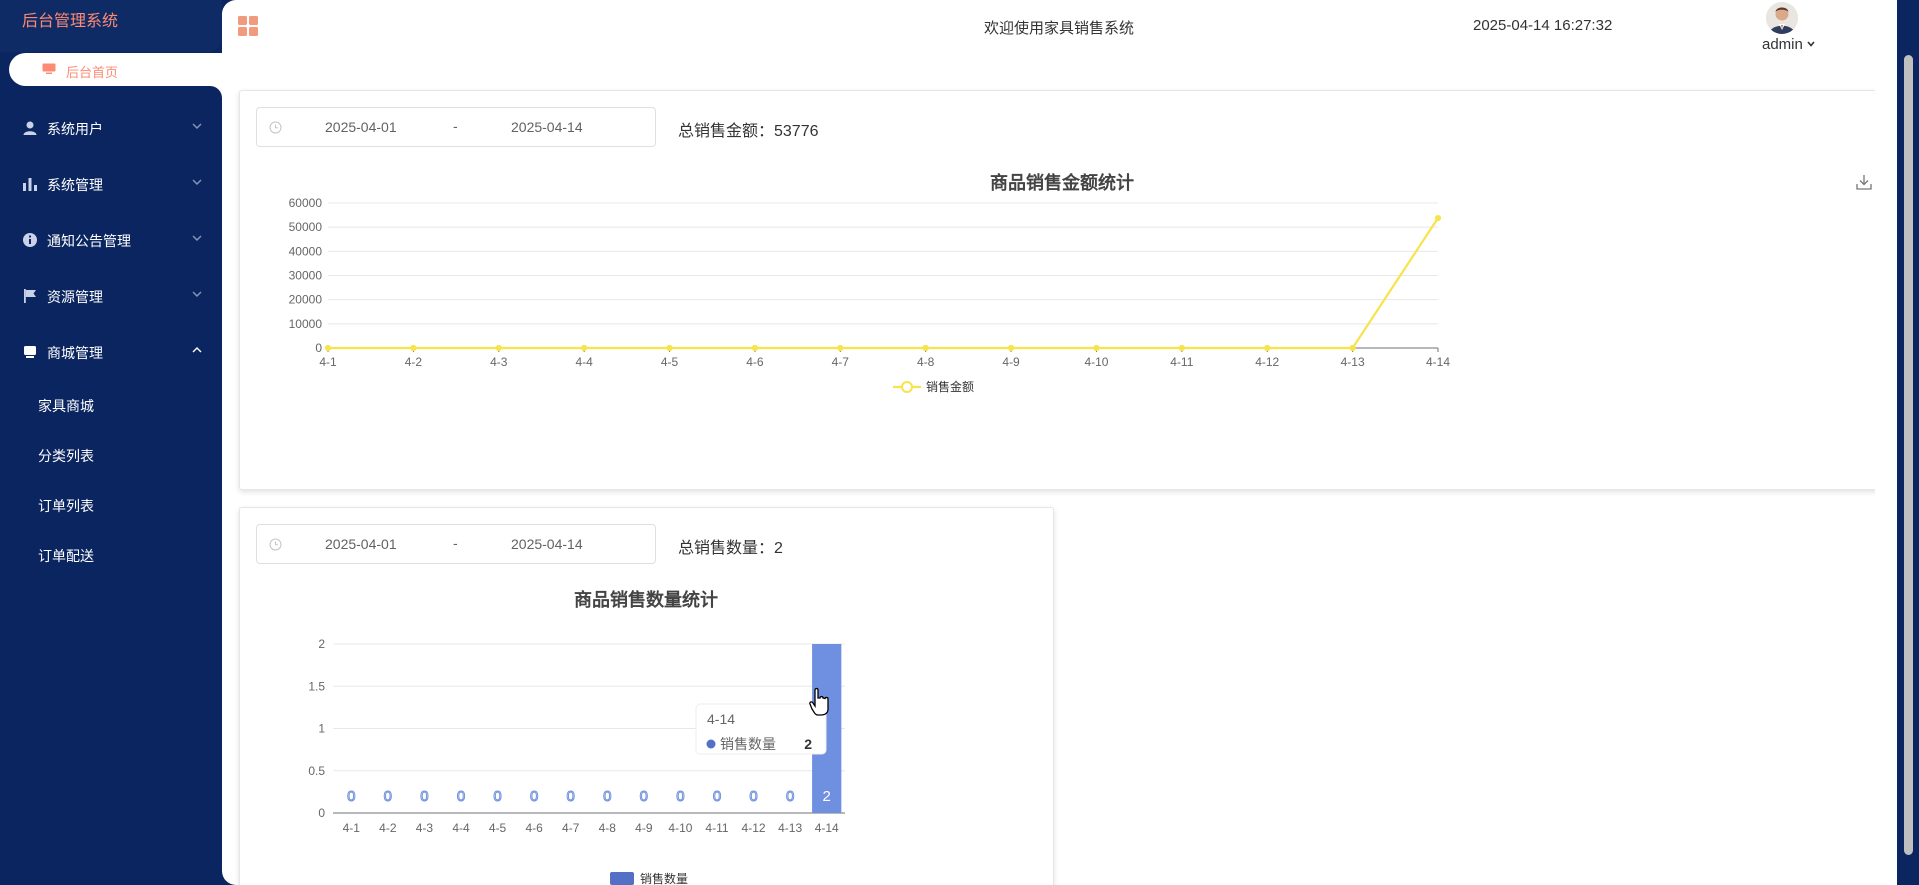 This screenshot has height=885, width=1919. I want to click on user-menu-name: admin, so click(1782, 44).